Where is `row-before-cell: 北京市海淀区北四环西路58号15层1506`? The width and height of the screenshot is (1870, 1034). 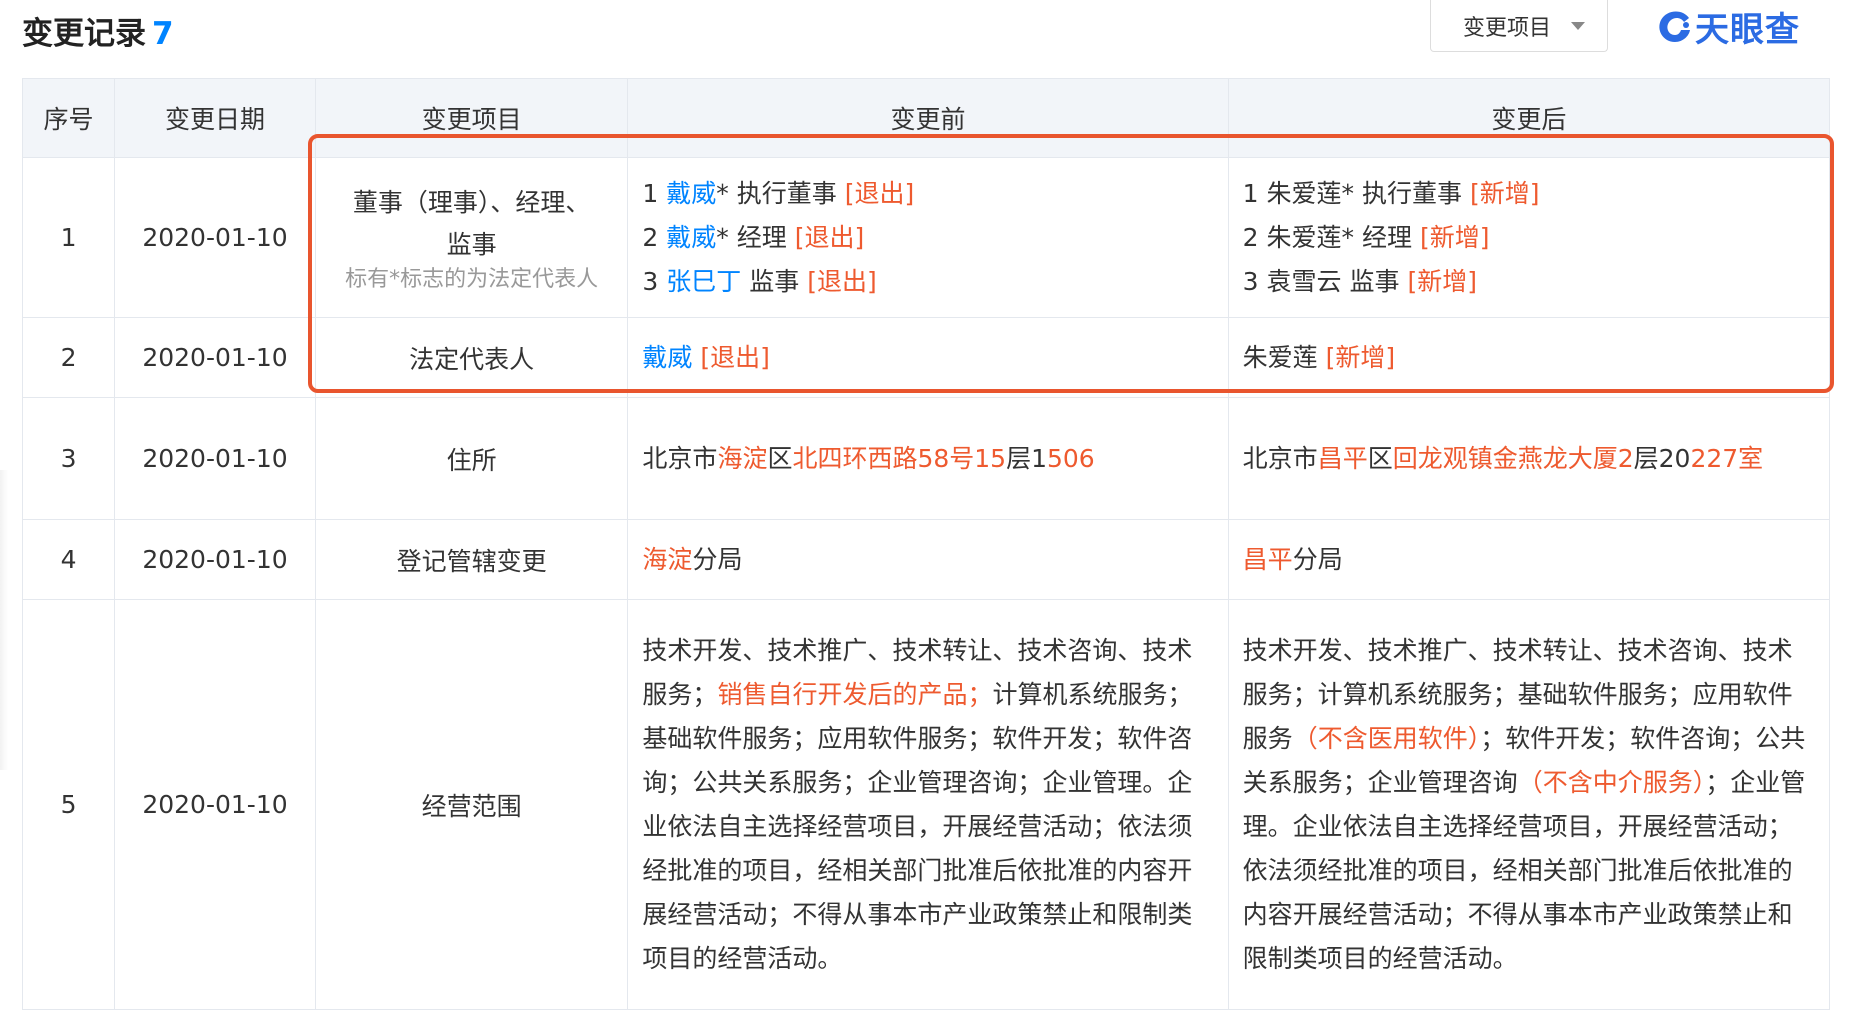
row-before-cell: 北京市海淀区北四环西路58号15层1506 is located at coordinates (928, 458).